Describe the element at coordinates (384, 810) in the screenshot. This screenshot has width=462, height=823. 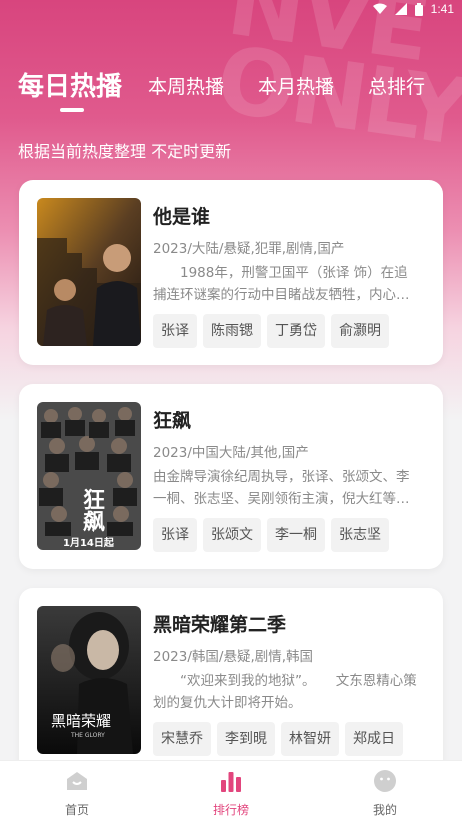
I see `nav-label: 我的` at that location.